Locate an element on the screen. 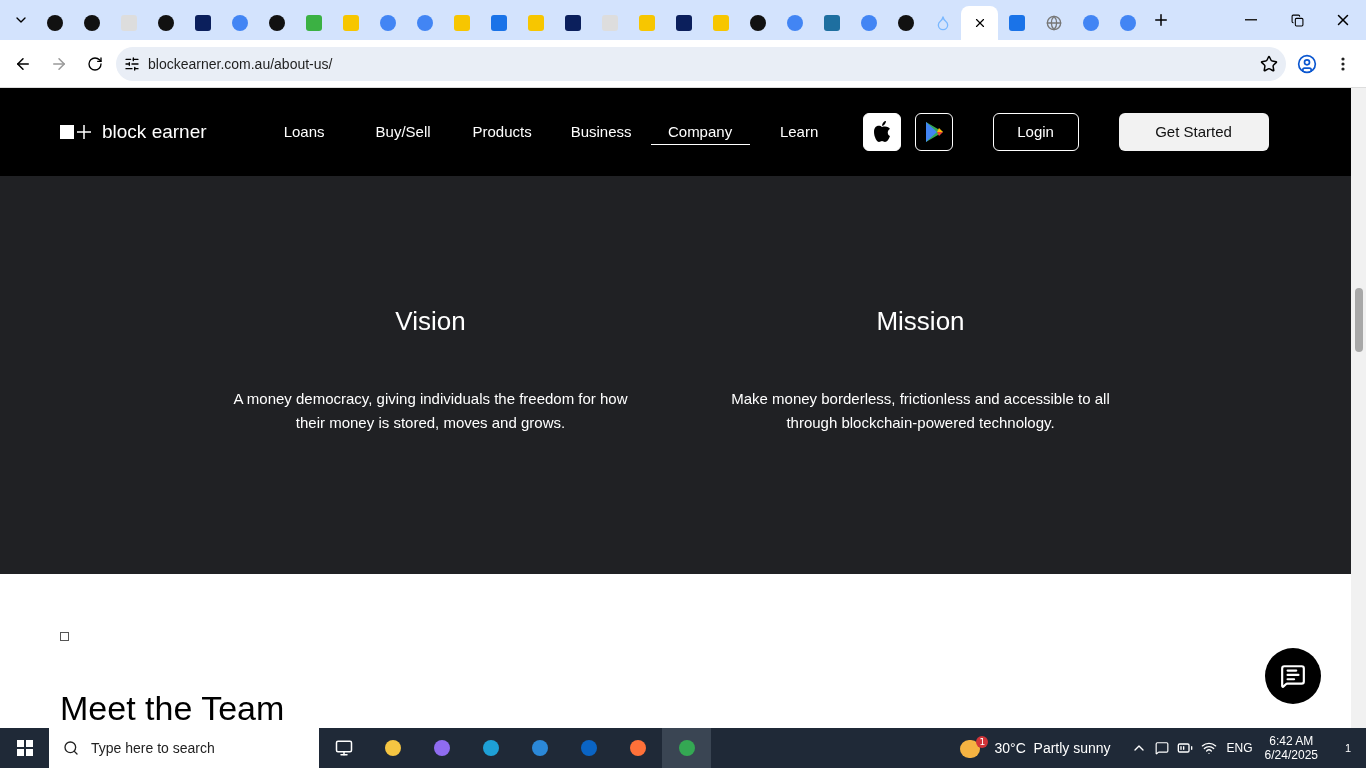 The width and height of the screenshot is (1366, 768). scroll-thumb is located at coordinates (1359, 320).